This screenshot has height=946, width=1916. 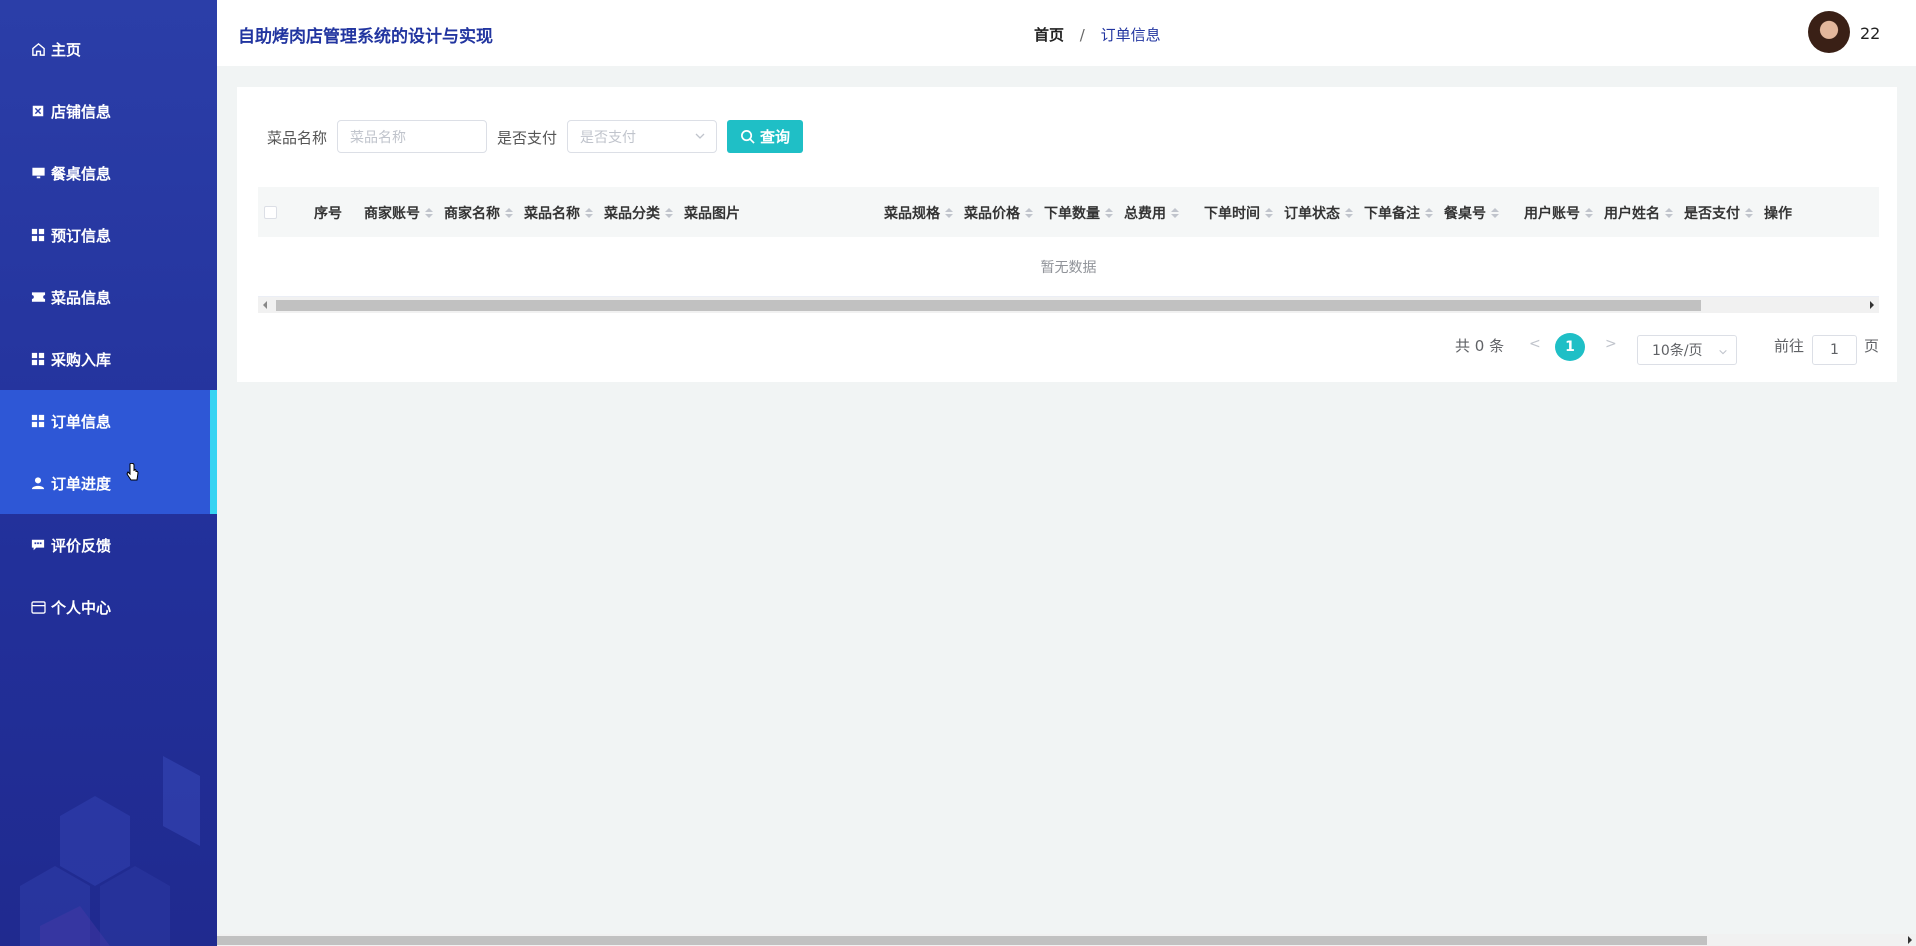 What do you see at coordinates (774, 137) in the screenshot?
I see `query-button-label: 查询` at bounding box center [774, 137].